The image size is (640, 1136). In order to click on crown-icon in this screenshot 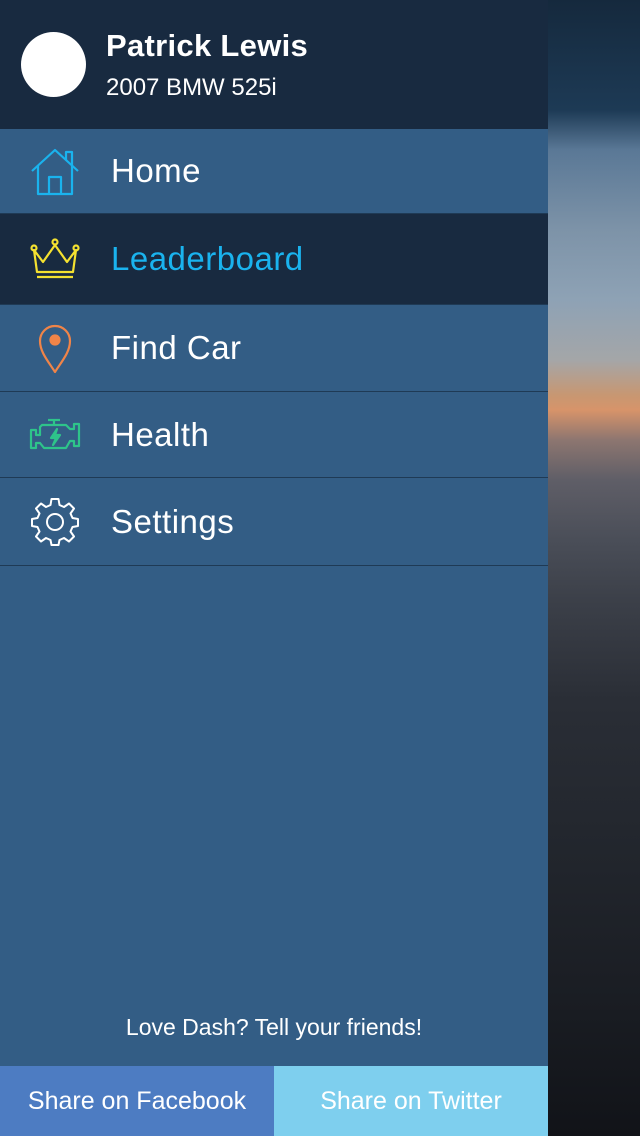, I will do `click(55, 259)`.